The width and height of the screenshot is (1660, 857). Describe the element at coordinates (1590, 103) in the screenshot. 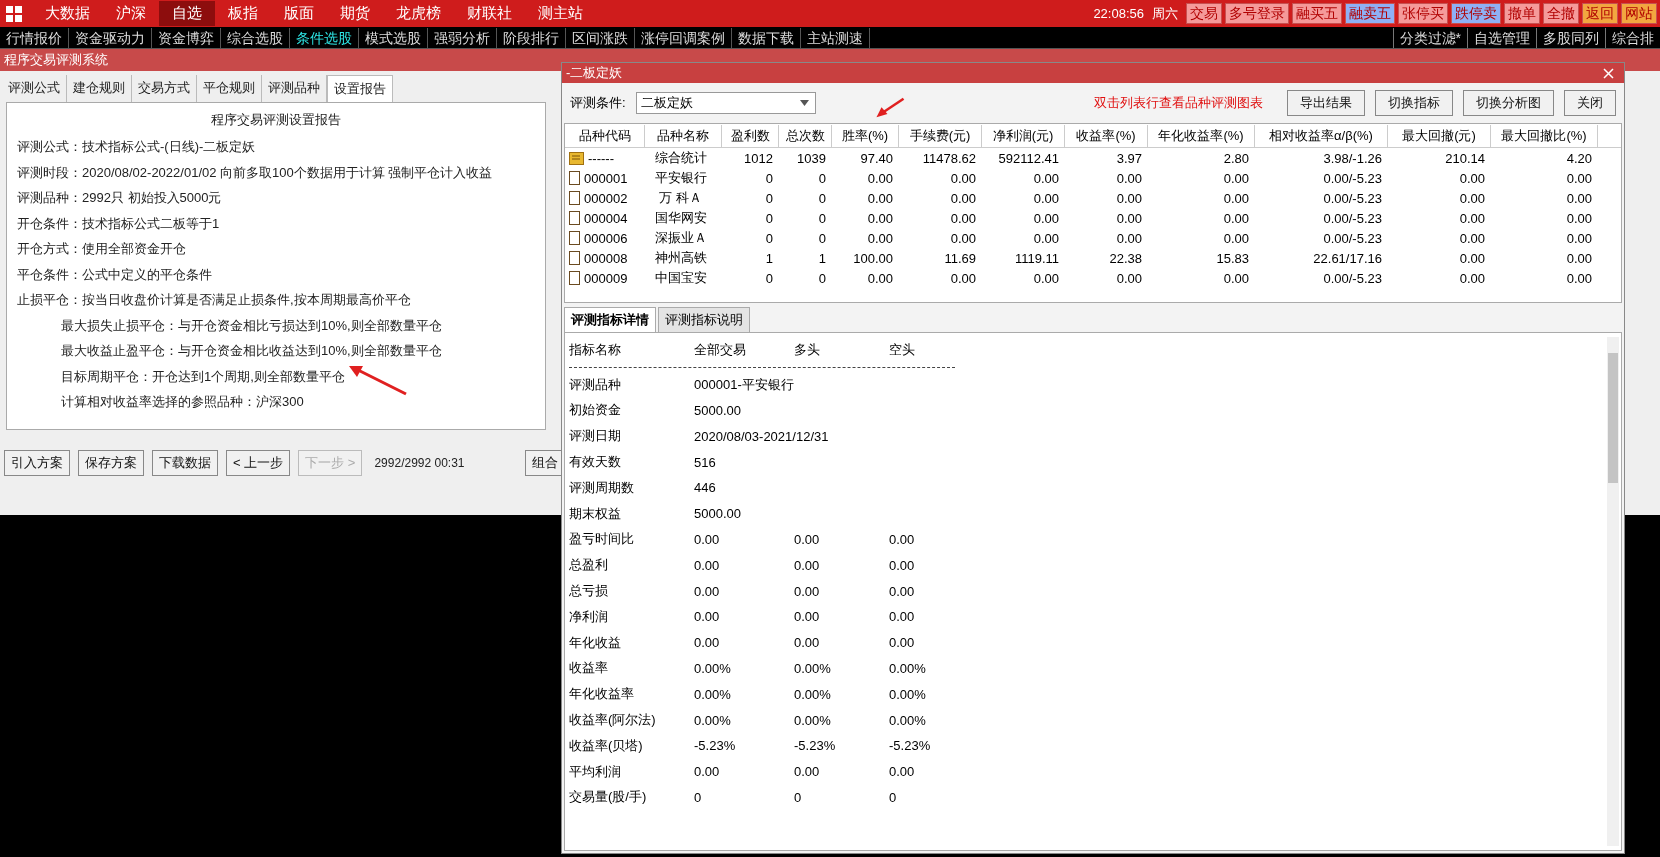

I see `toolbar-button: 关闭` at that location.